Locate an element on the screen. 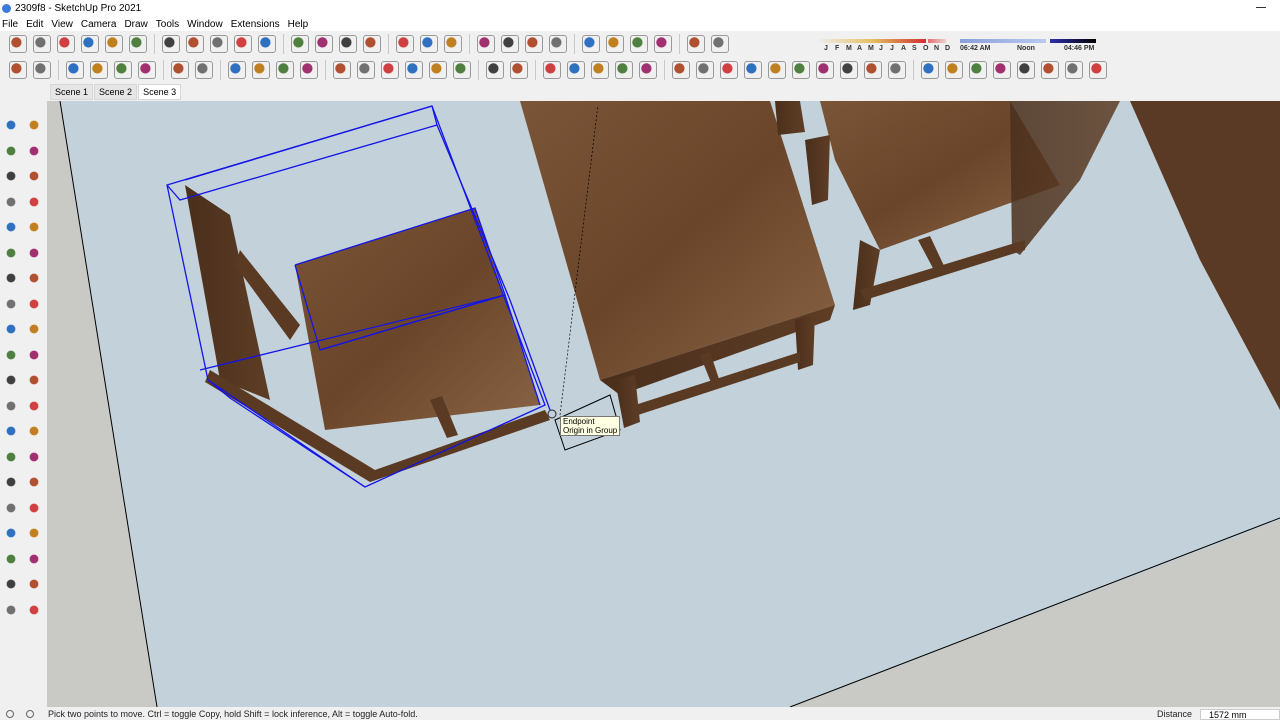 This screenshot has width=1280, height=720. back-view-icon is located at coordinates (114, 44).